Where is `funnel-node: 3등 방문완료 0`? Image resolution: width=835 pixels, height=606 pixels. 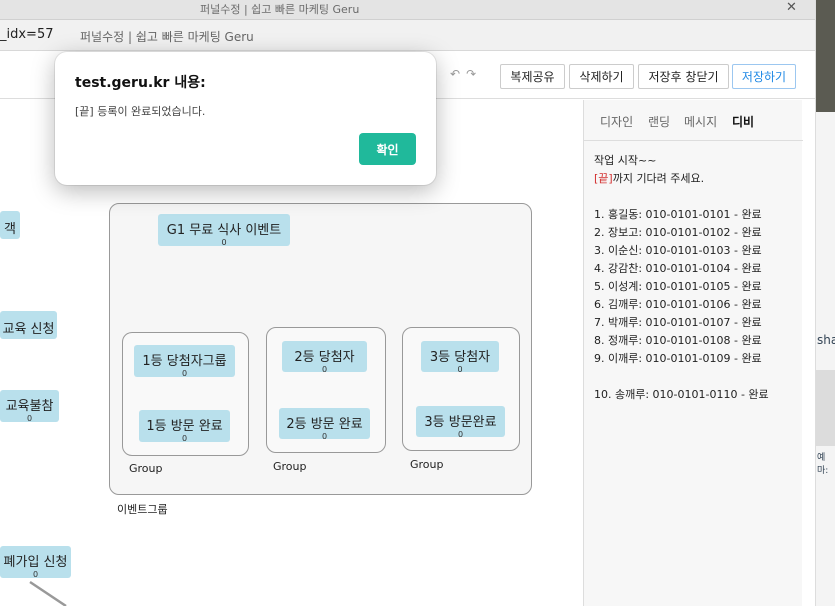 funnel-node: 3등 방문완료 0 is located at coordinates (460, 422).